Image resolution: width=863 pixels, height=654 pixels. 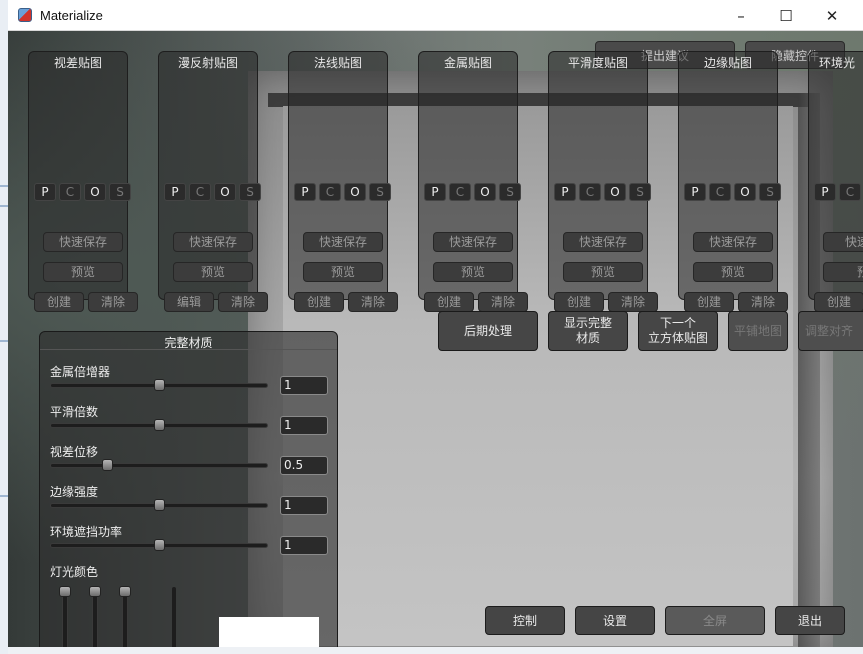 I want to click on exit-button: 退出, so click(x=810, y=620).